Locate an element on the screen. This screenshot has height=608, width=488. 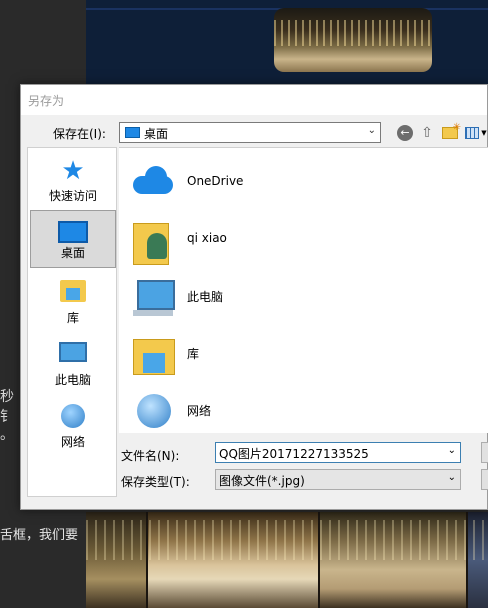
article-text-fragment: 。 is located at coordinates (7, 435).